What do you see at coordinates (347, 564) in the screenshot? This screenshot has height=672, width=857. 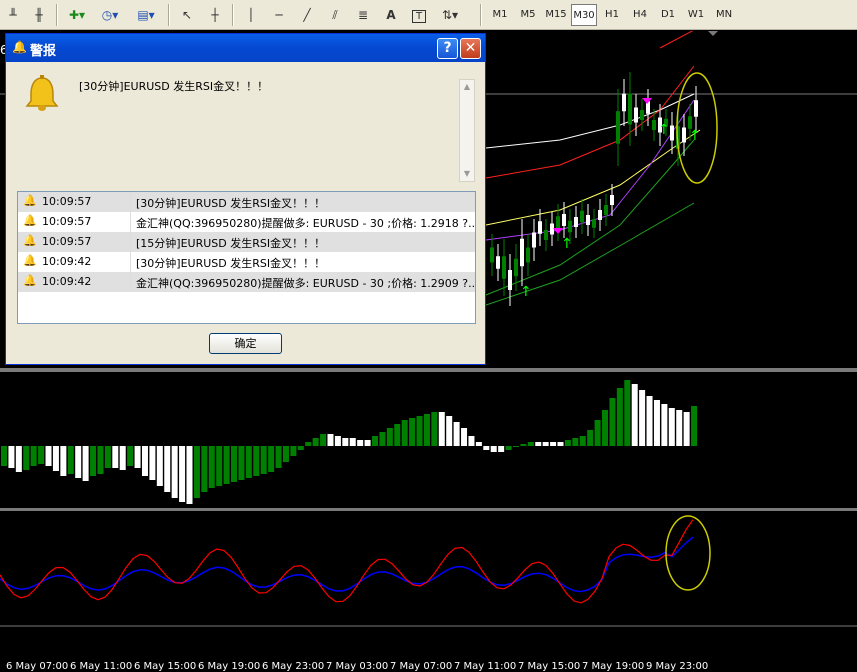 I see `signal-line` at bounding box center [347, 564].